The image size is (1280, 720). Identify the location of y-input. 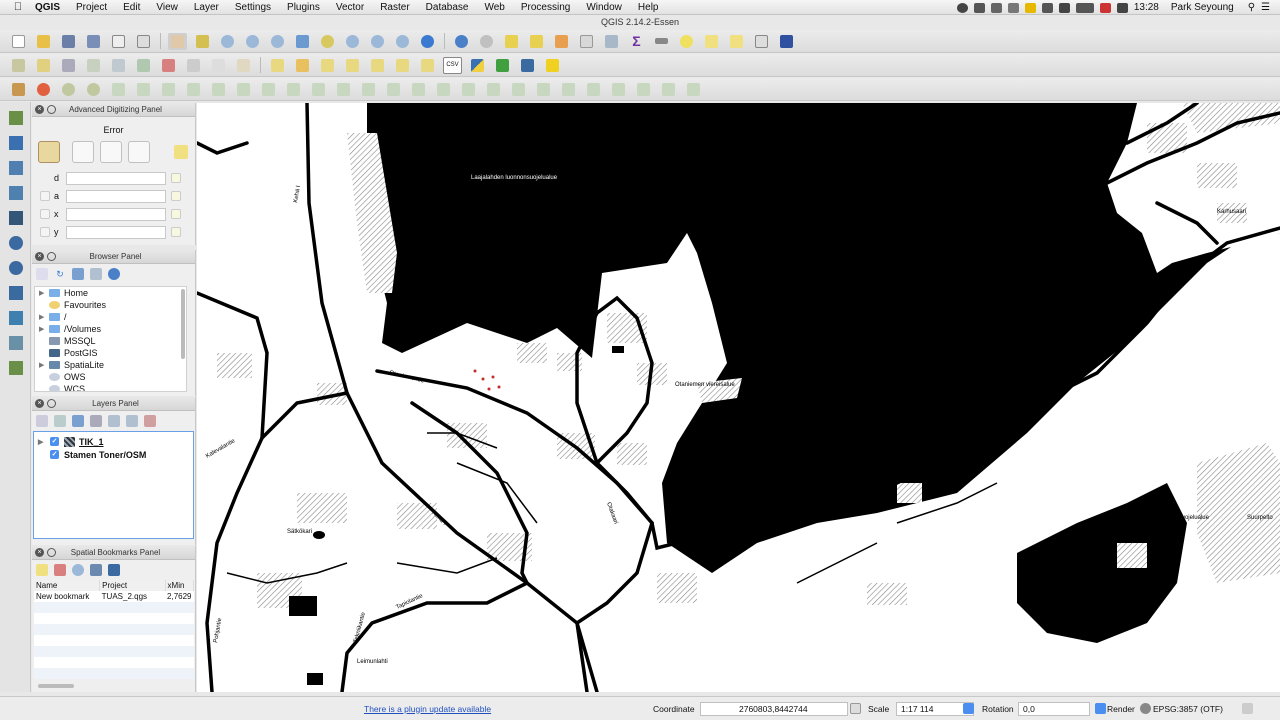
(116, 232).